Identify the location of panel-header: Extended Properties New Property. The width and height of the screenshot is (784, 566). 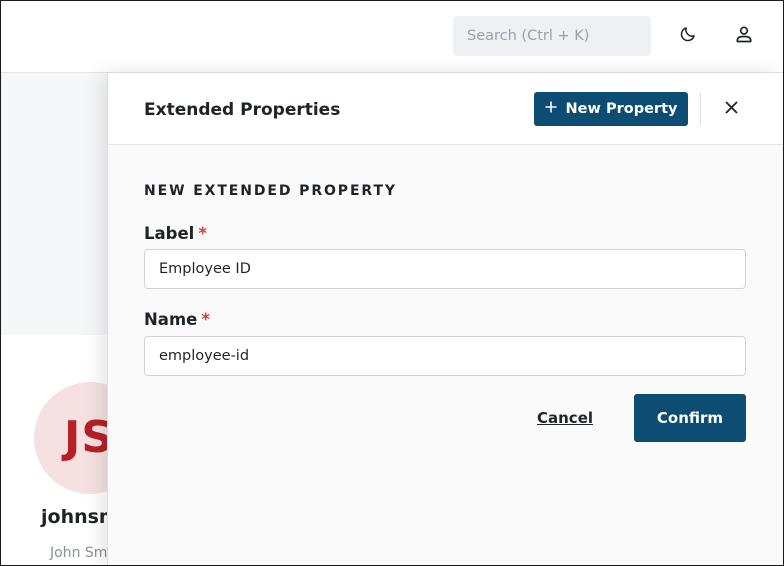
(445, 109).